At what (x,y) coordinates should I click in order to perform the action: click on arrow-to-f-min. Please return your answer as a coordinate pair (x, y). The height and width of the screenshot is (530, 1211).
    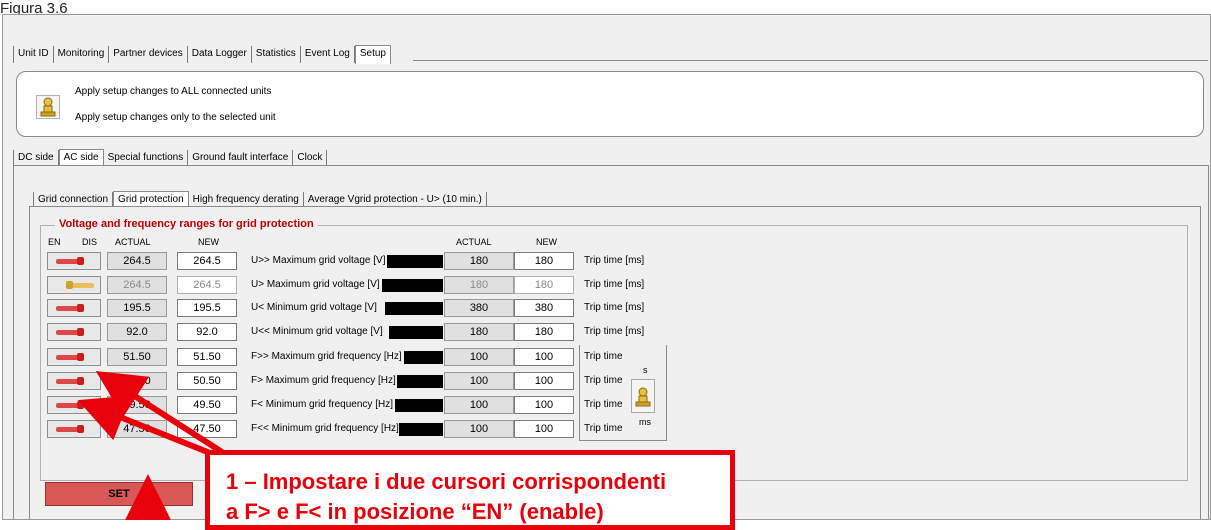
    Looking at the image, I should click on (147, 426).